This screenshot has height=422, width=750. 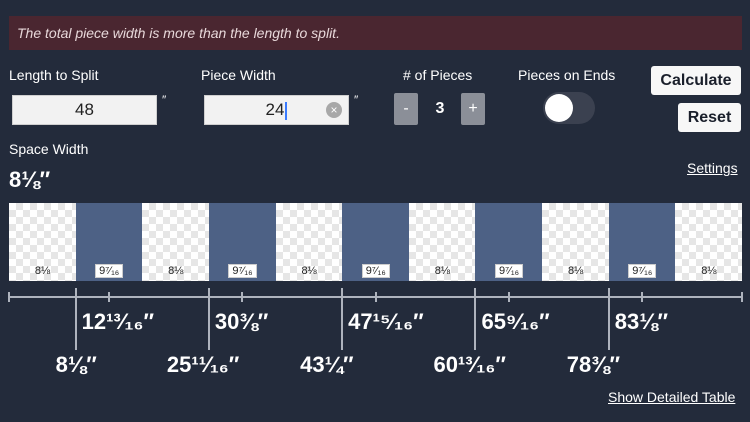 What do you see at coordinates (238, 75) in the screenshot?
I see `piece-width-label: Piece Width` at bounding box center [238, 75].